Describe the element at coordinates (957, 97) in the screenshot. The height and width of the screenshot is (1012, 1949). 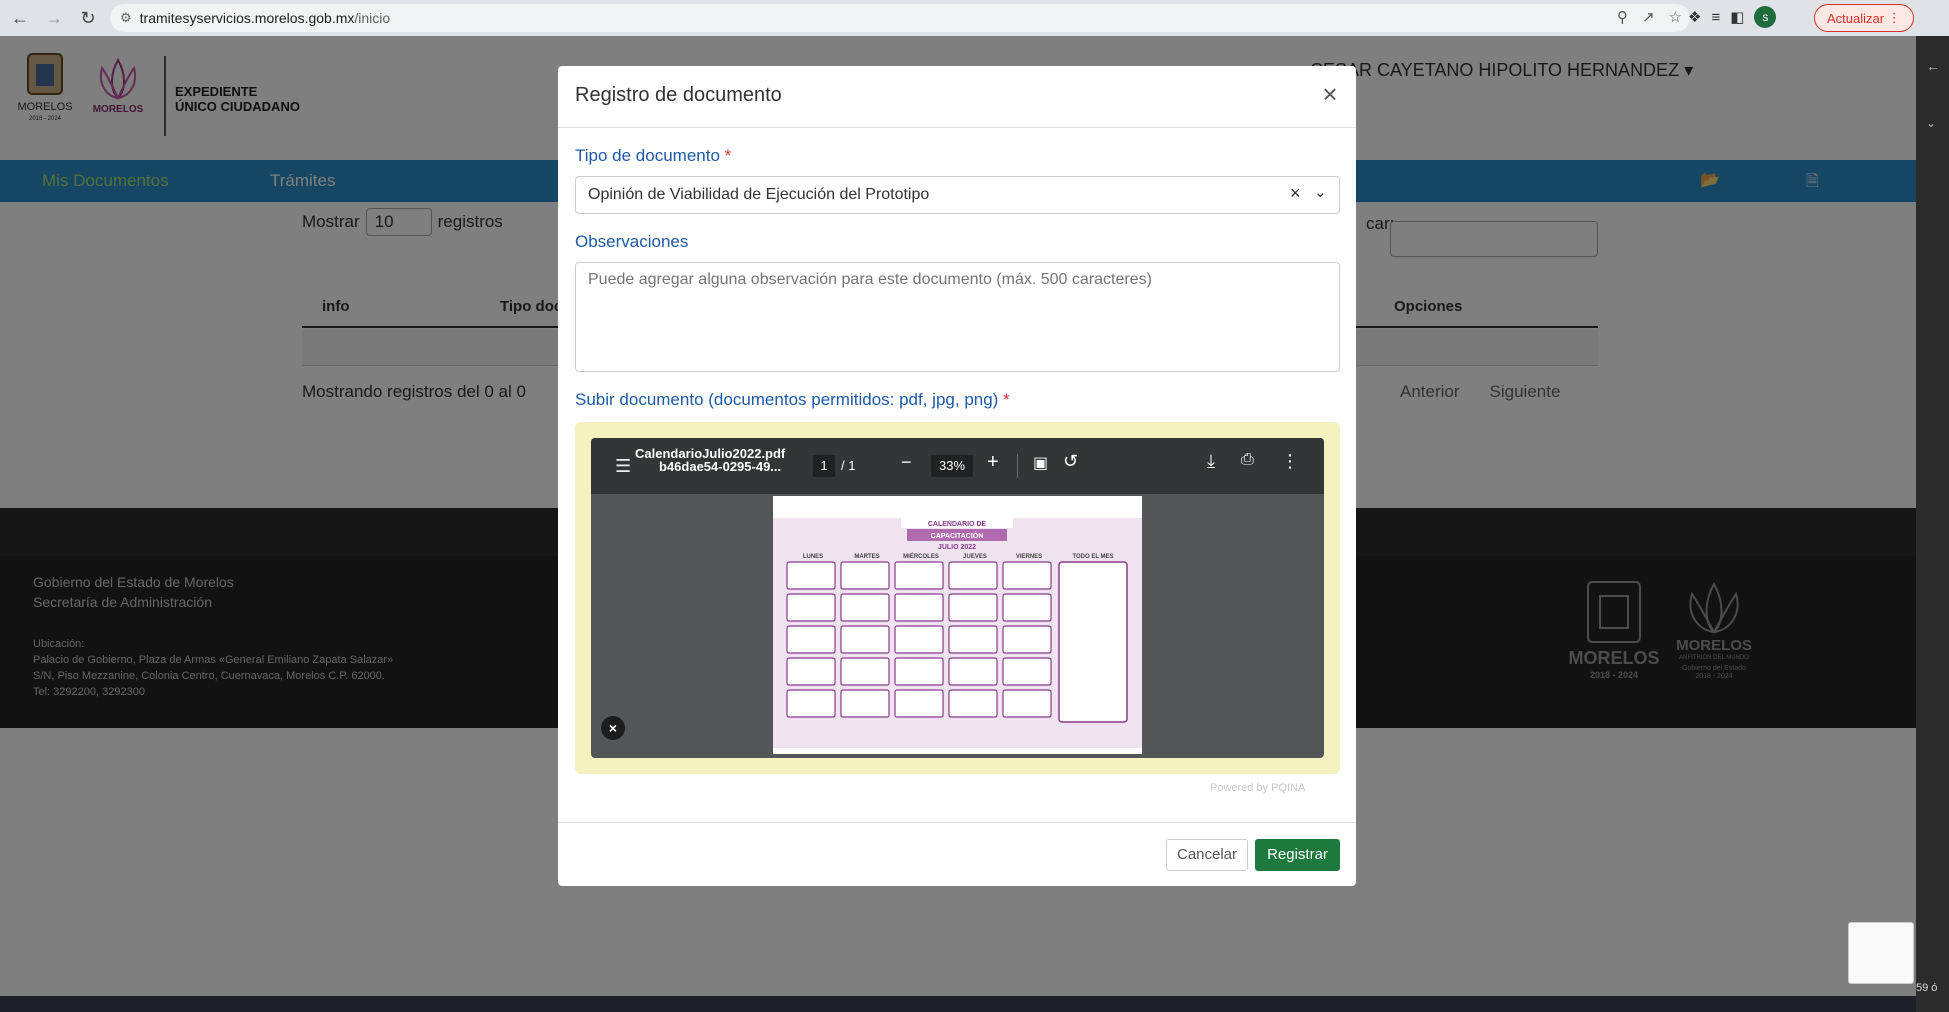
I see `modal-header: Registro de documento ×` at that location.